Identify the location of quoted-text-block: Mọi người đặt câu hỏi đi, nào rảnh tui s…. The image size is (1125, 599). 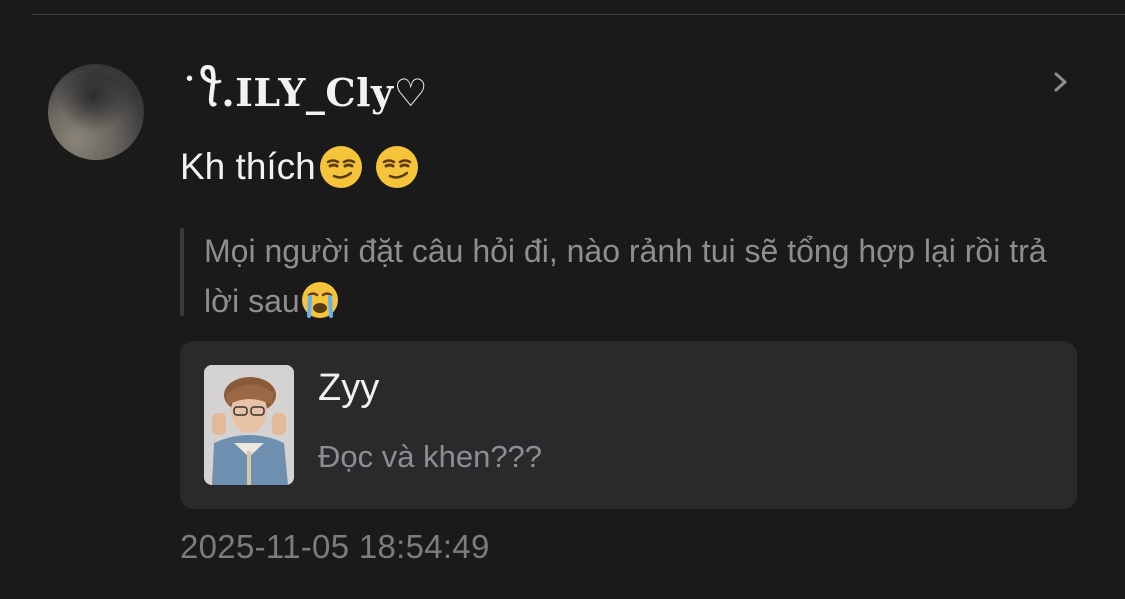
(634, 276).